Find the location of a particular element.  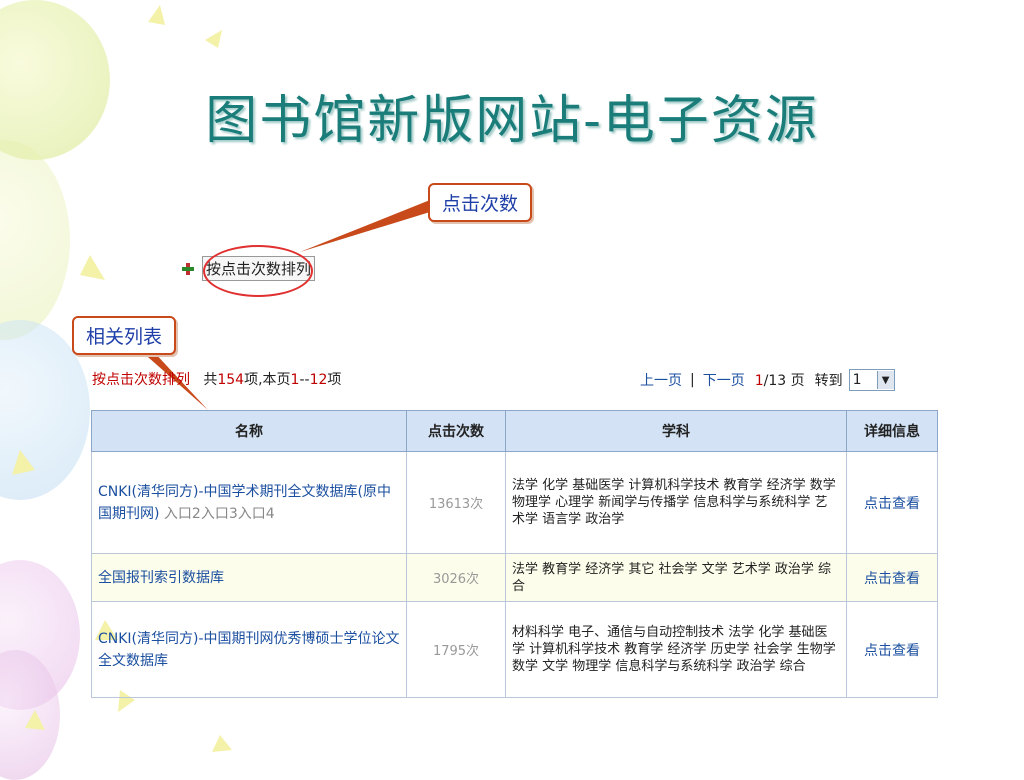

goto-label: 转到 is located at coordinates (828, 381).